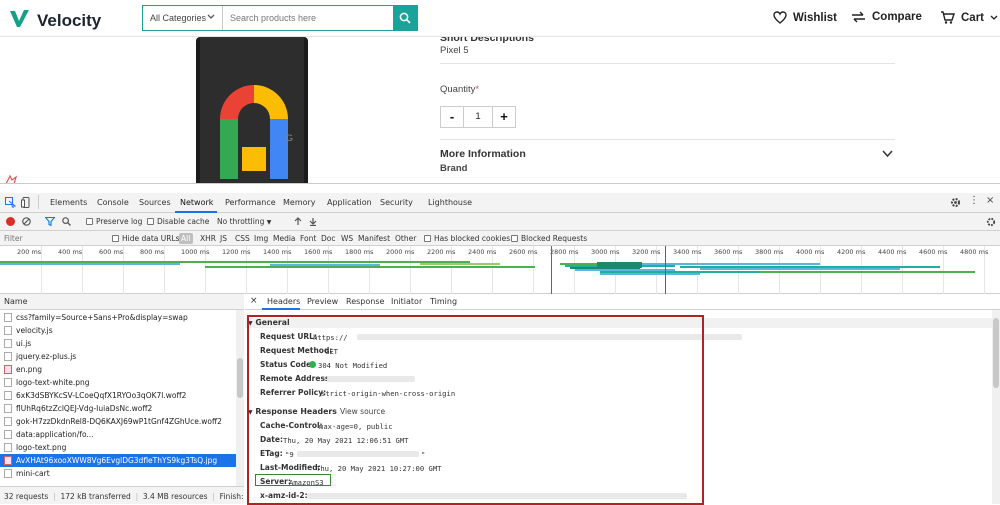 This screenshot has width=1000, height=505. What do you see at coordinates (312, 364) in the screenshot?
I see `status-ok-dot-icon` at bounding box center [312, 364].